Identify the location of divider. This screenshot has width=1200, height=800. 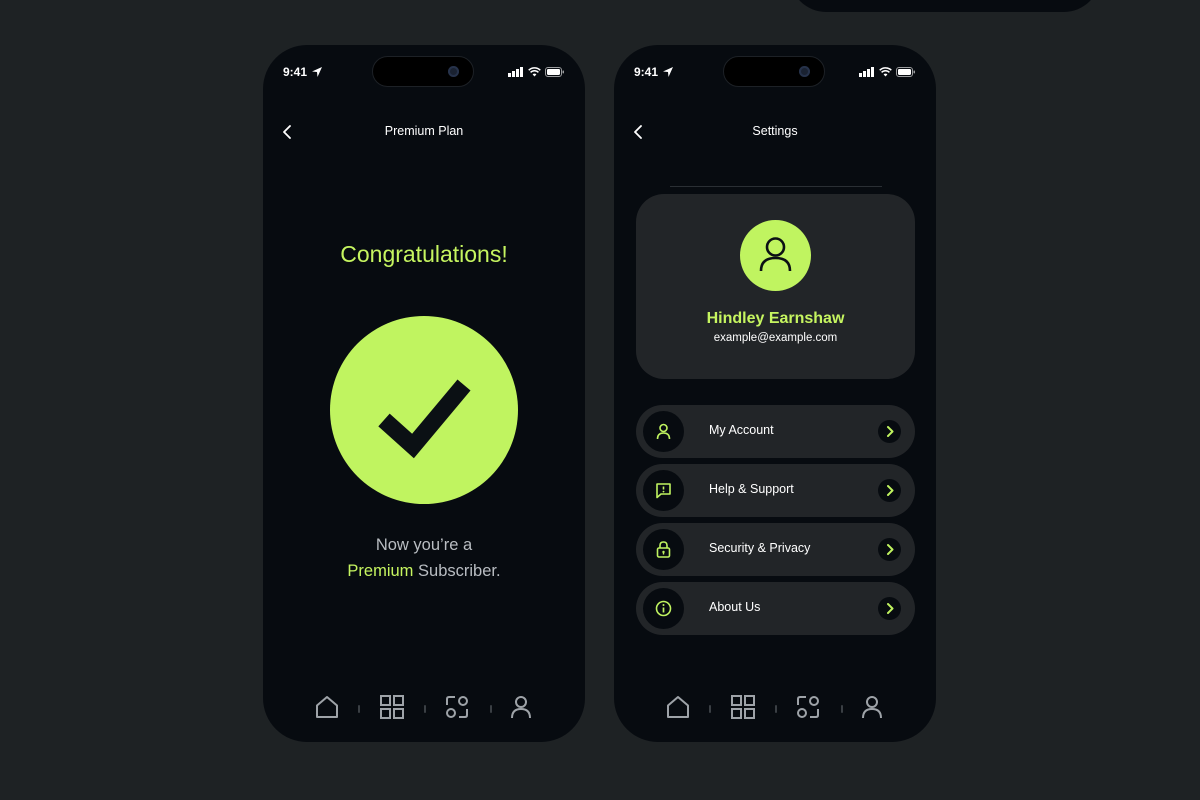
(776, 186).